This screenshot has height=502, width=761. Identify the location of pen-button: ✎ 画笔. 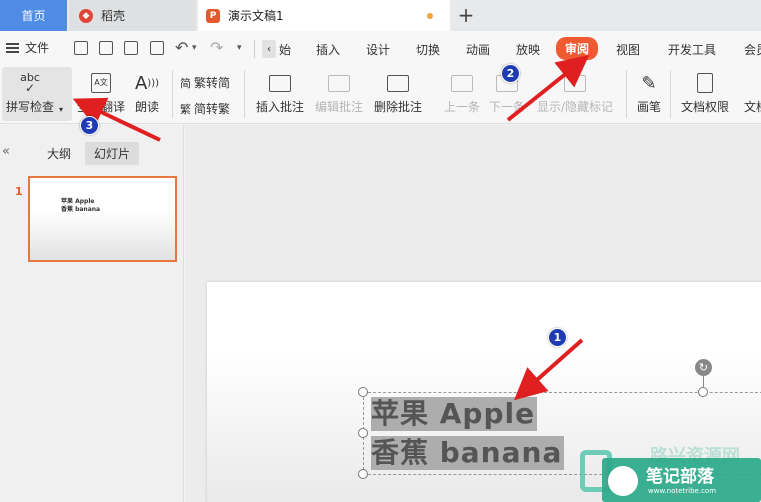
(649, 93).